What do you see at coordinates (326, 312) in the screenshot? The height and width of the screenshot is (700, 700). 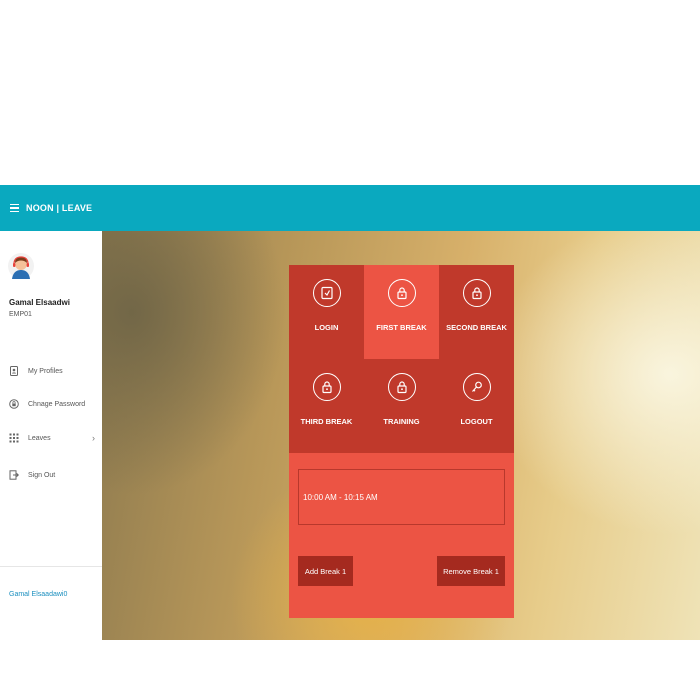 I see `tile-login: LOGIN` at bounding box center [326, 312].